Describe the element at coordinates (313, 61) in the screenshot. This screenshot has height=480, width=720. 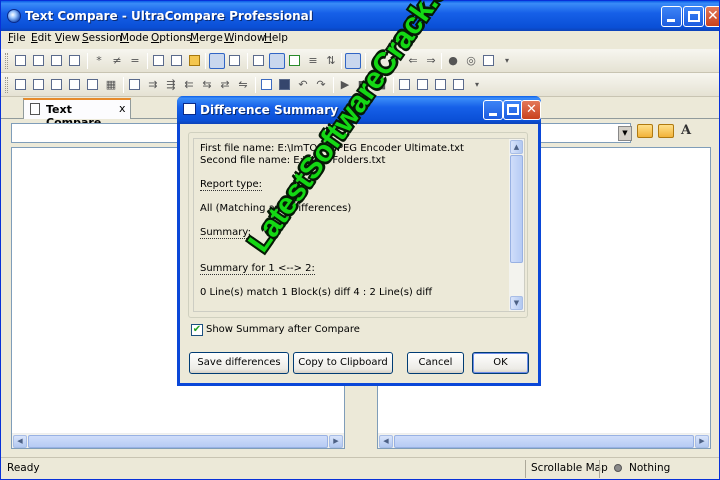
I see `swap-icon: ≡` at that location.